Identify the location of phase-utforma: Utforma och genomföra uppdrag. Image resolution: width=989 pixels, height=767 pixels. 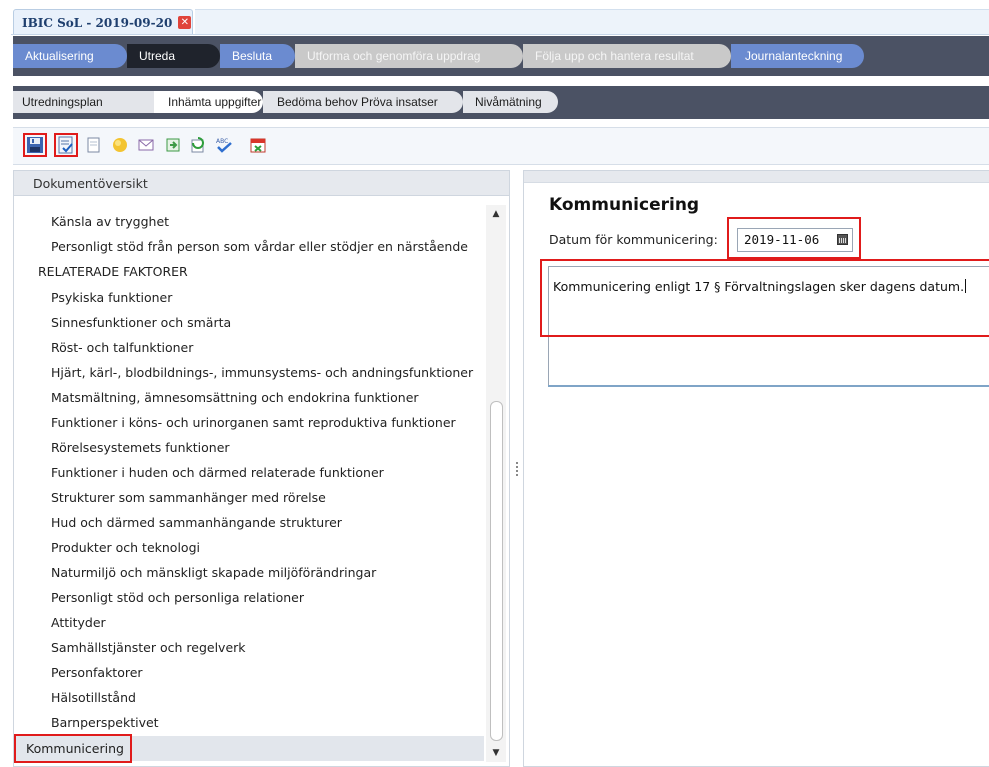
(409, 56).